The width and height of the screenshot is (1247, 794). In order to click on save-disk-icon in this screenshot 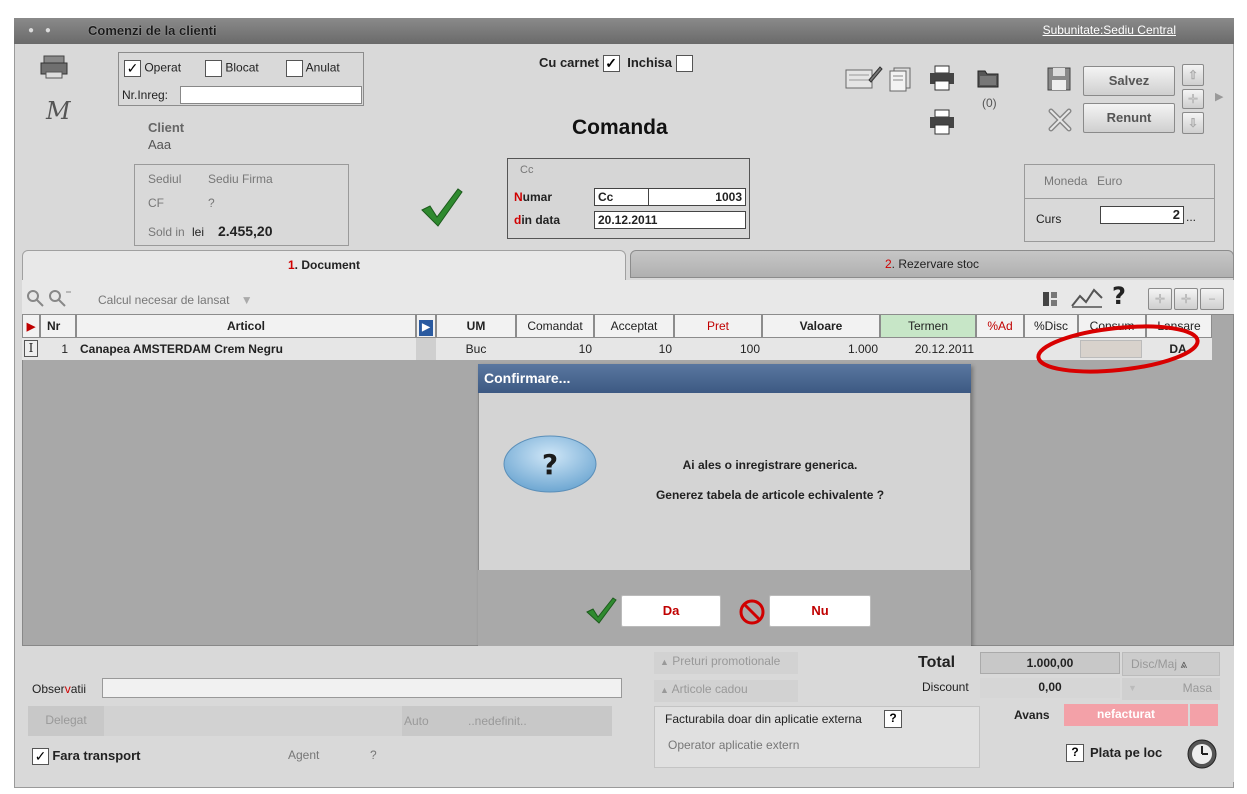, I will do `click(1059, 79)`.